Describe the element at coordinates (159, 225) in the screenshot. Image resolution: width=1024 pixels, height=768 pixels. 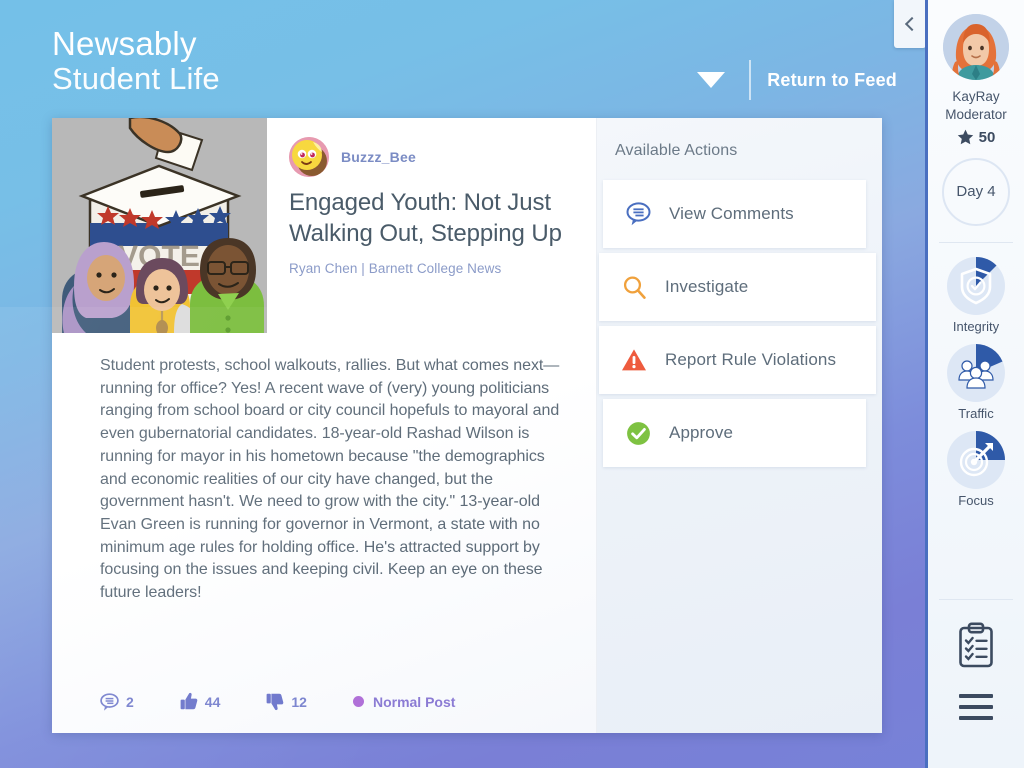
I see `ballot-box-illustration: VOTE` at that location.